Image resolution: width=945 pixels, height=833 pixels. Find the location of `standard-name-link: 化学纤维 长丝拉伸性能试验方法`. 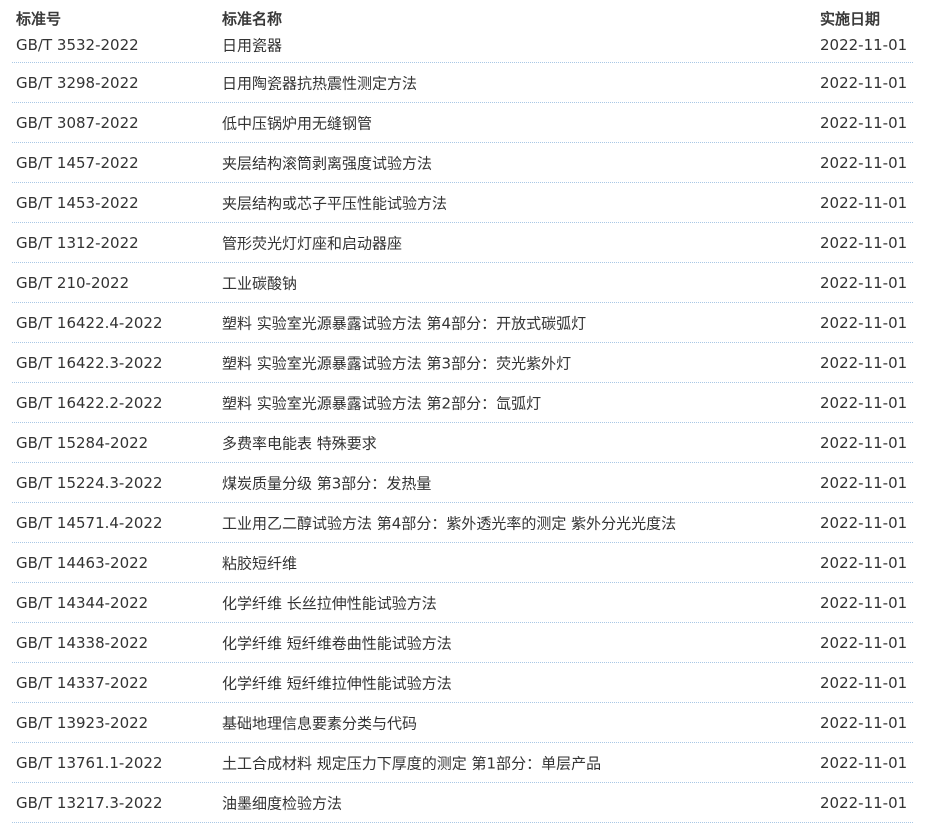

standard-name-link: 化学纤维 长丝拉伸性能试验方法 is located at coordinates (329, 602).